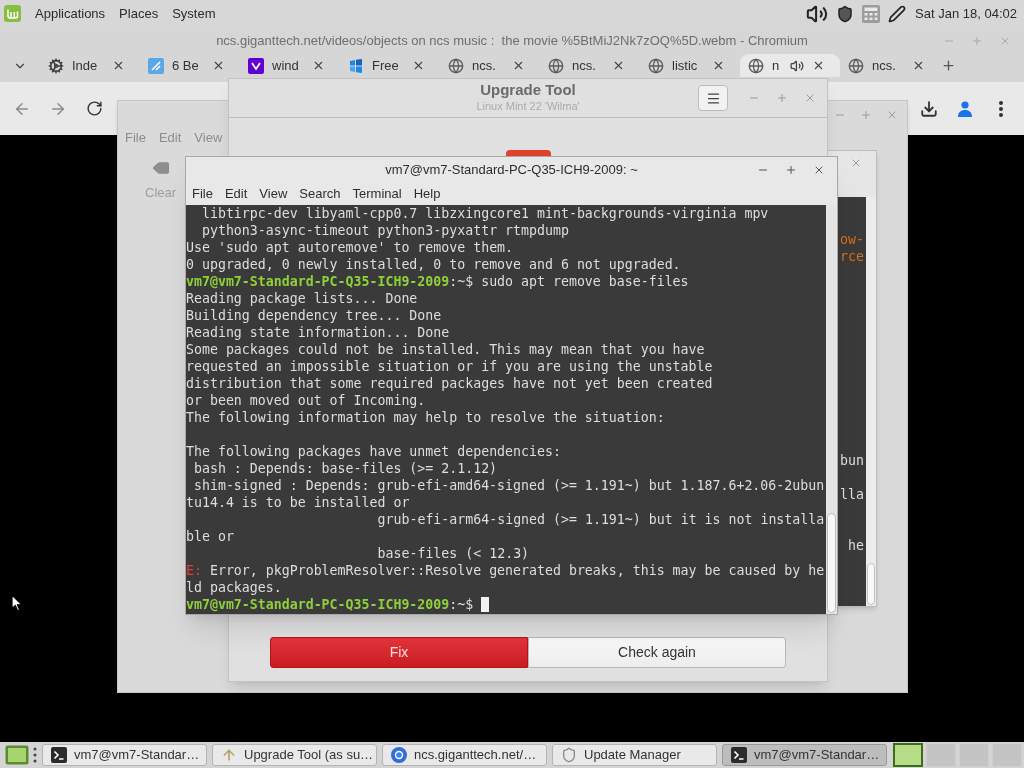  I want to click on terminal-line: rce, so click(852, 256).